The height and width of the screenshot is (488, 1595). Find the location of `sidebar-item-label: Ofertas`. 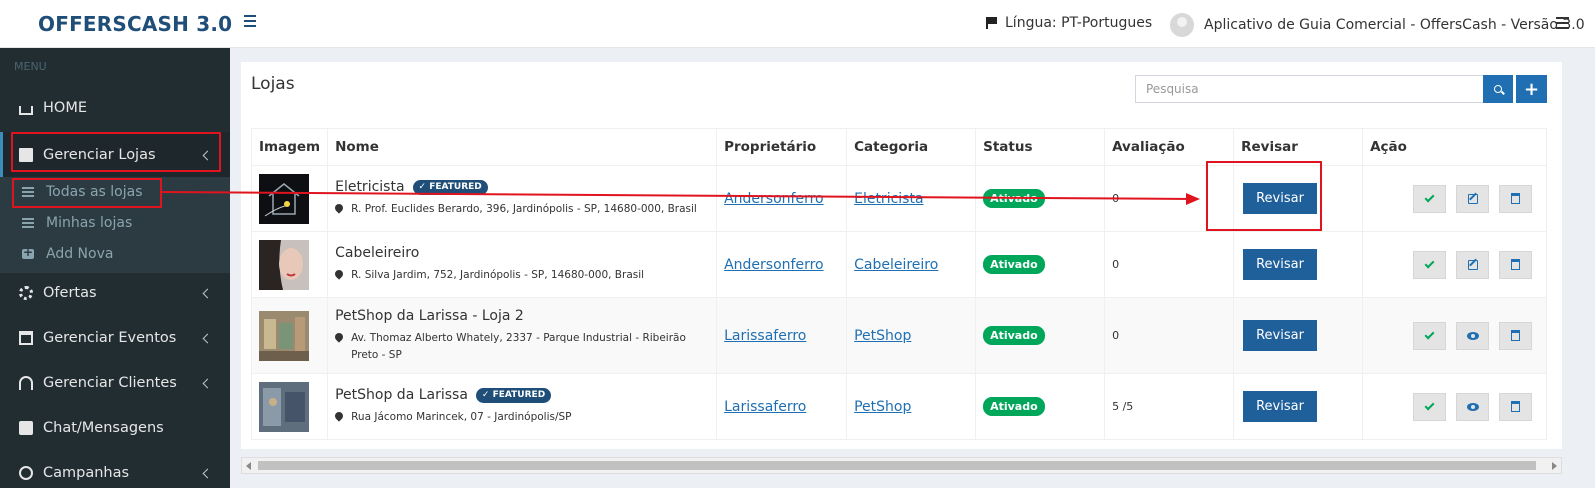

sidebar-item-label: Ofertas is located at coordinates (70, 293).